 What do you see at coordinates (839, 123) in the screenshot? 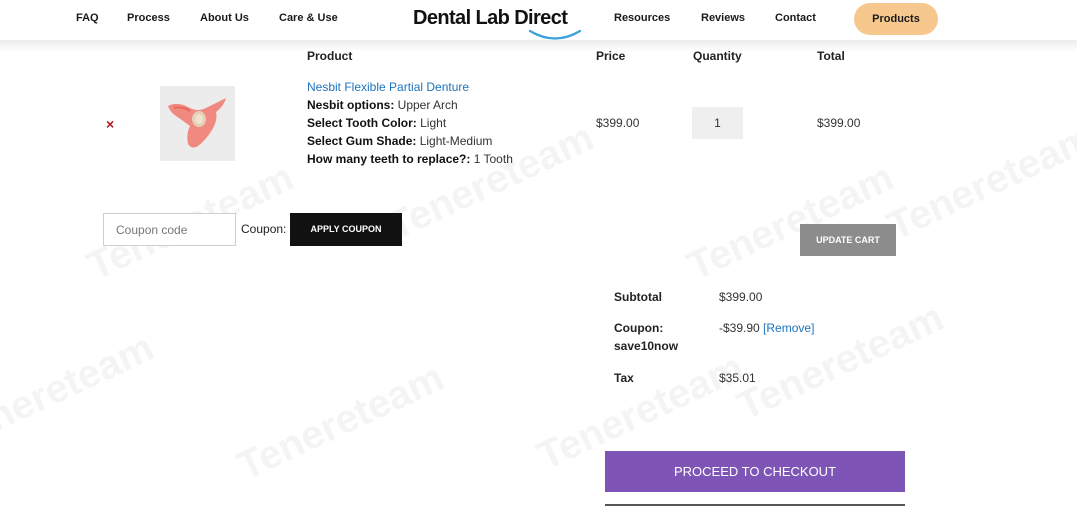
I see `item-total: $399.00` at bounding box center [839, 123].